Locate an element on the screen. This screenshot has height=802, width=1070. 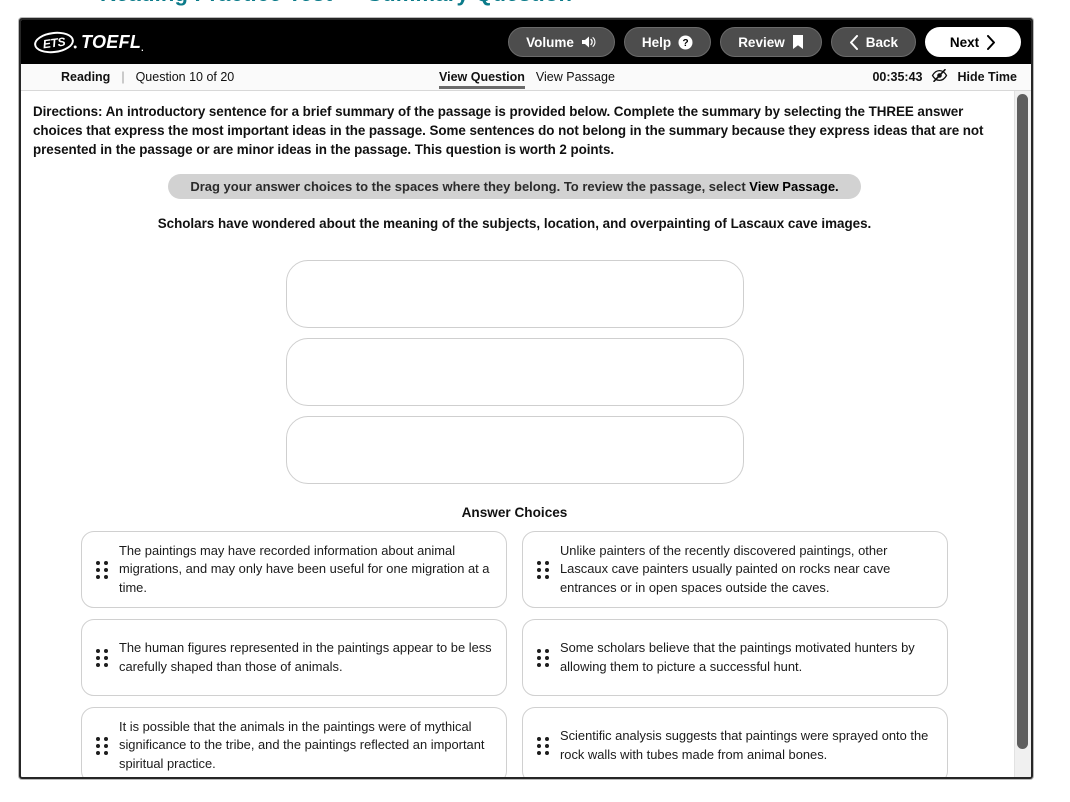
ets-logo-icon: ETS is located at coordinates (54, 42).